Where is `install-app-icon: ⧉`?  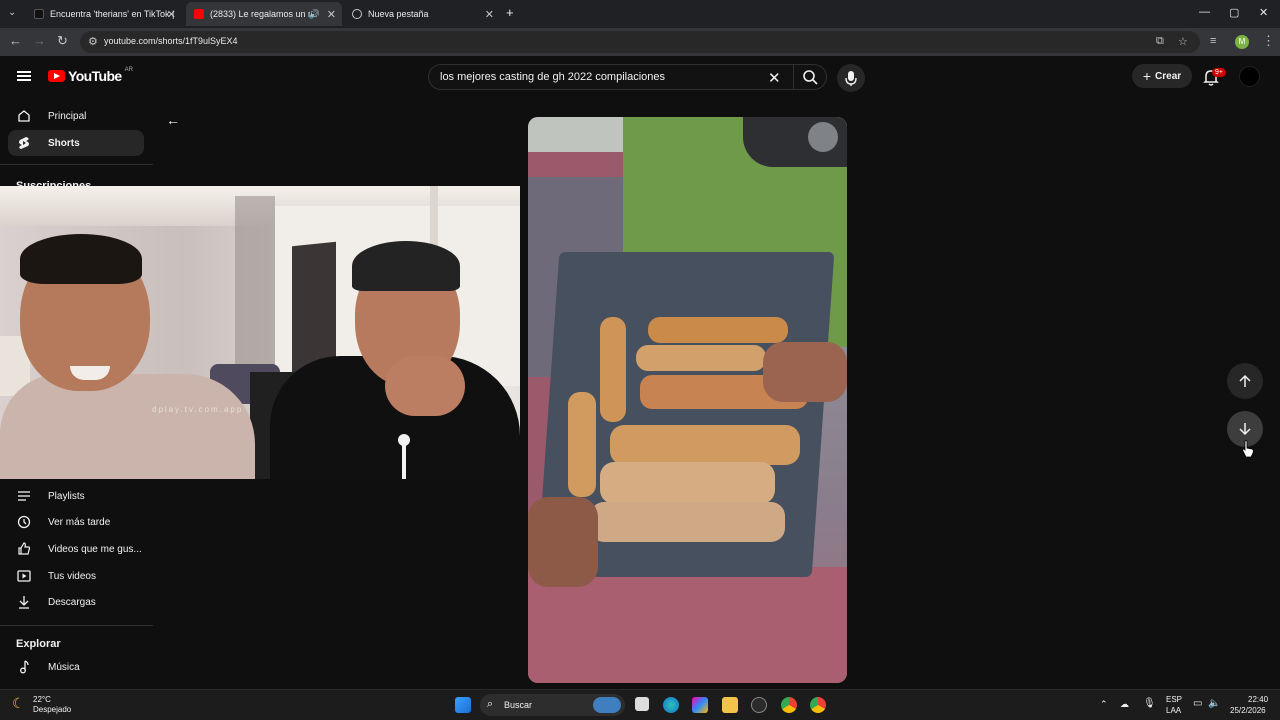
install-app-icon: ⧉ is located at coordinates (1160, 41).